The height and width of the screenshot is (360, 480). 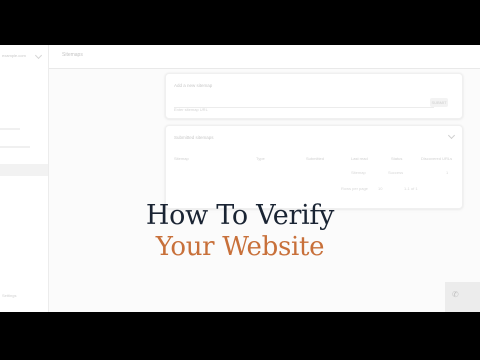 I want to click on submit-button: SUBMIT, so click(x=439, y=102).